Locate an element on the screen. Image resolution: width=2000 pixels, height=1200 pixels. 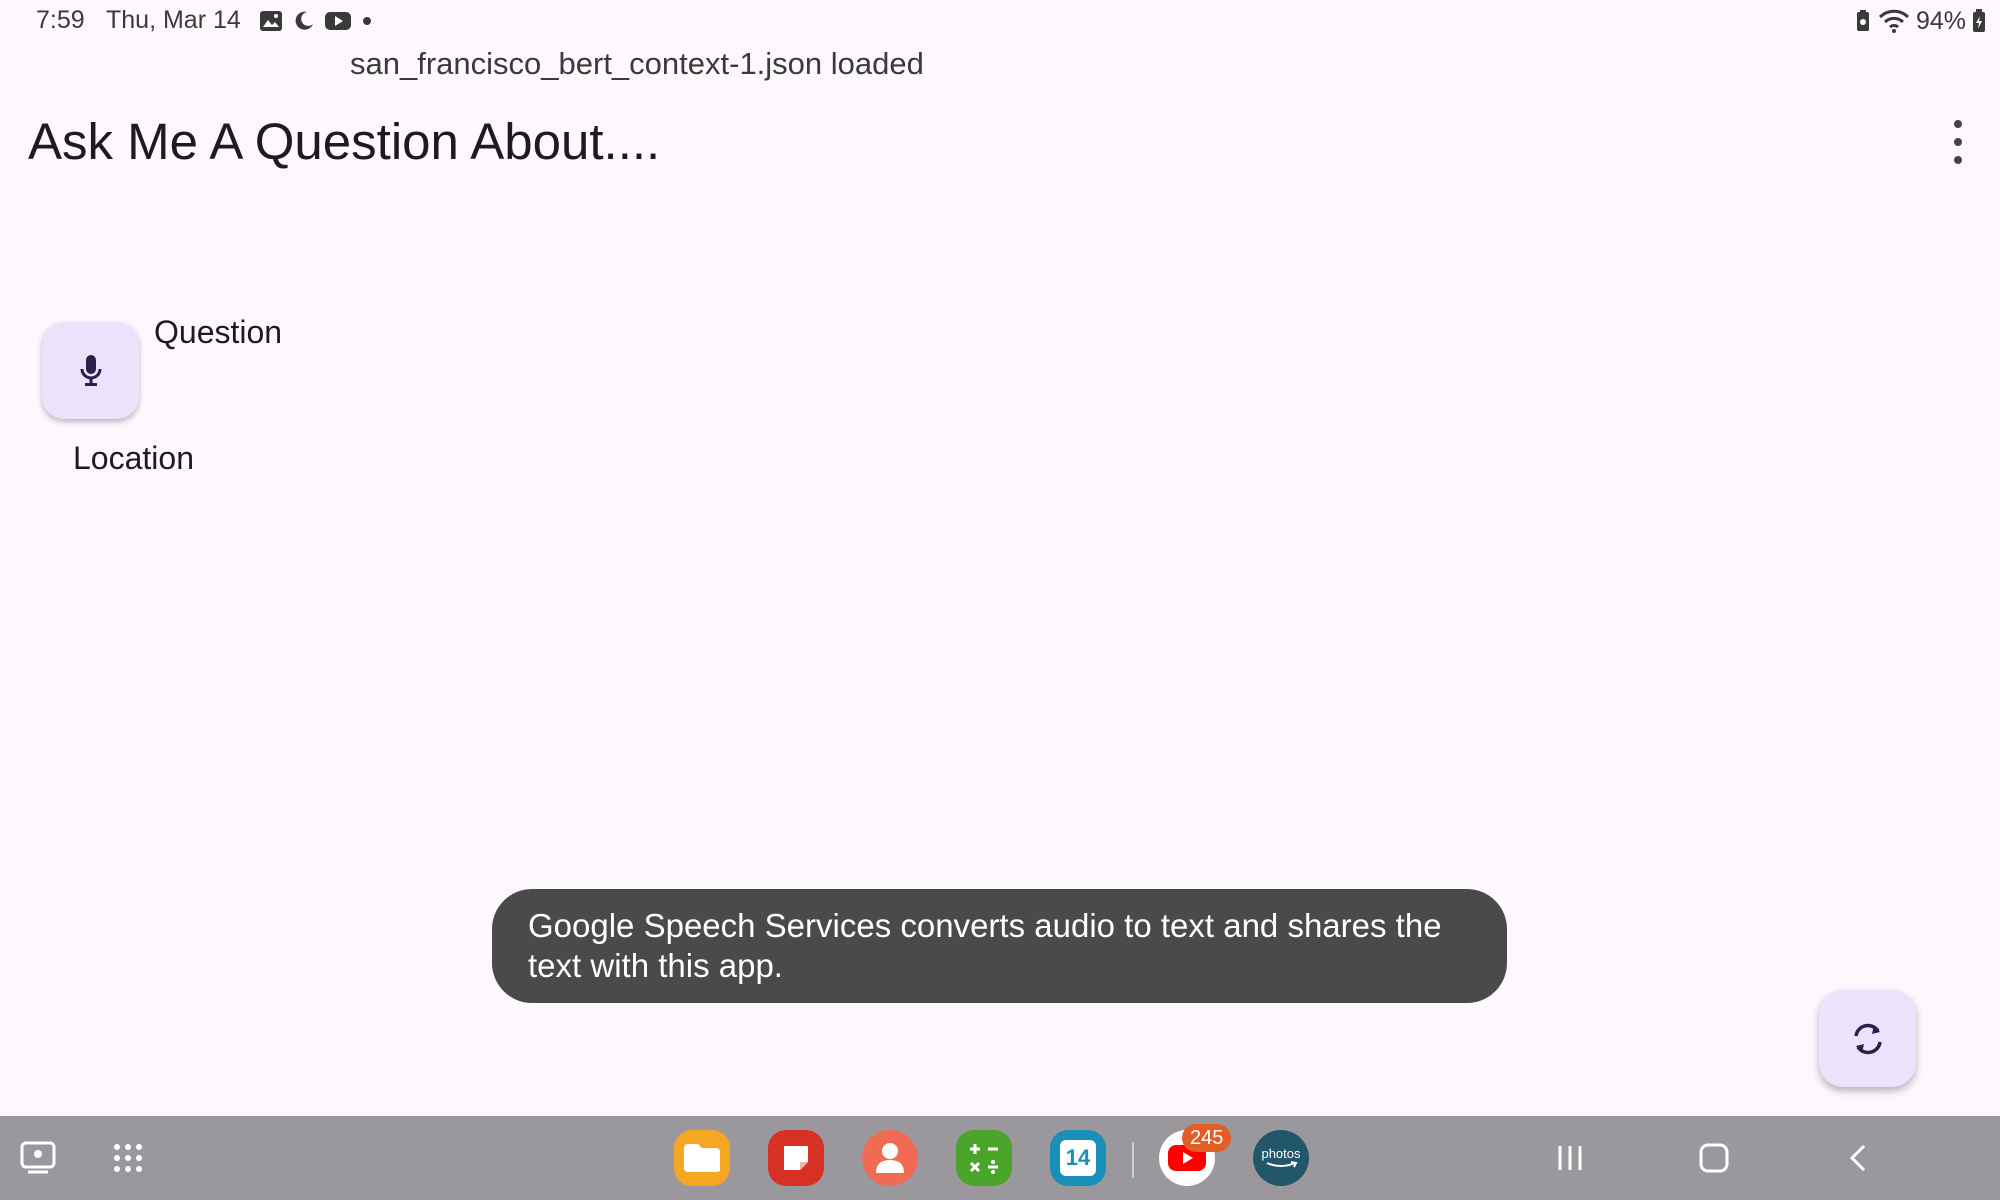
more-options-button is located at coordinates (1958, 142).